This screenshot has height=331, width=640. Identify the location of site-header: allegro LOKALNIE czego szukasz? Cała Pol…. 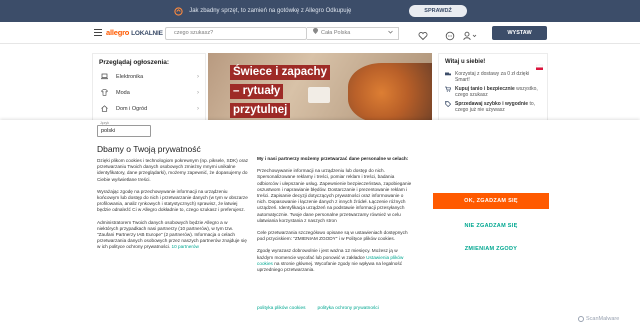
(320, 33).